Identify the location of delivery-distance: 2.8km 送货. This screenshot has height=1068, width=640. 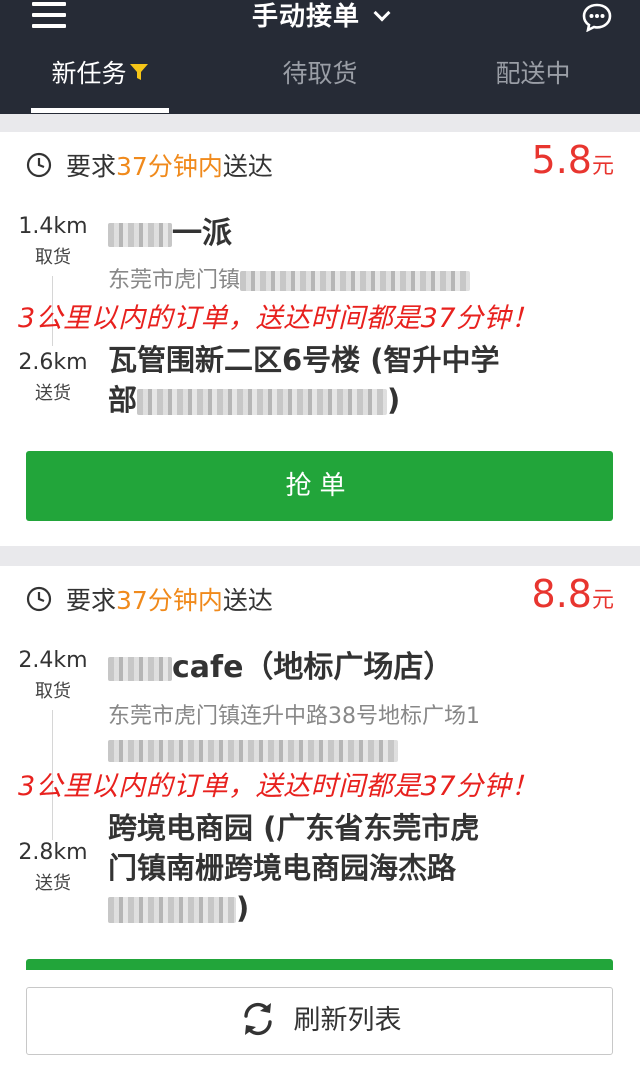
(53, 867).